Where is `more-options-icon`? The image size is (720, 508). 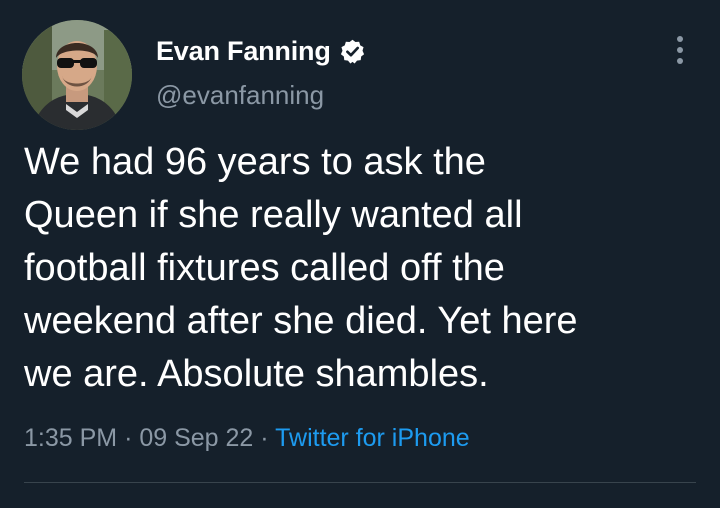 more-options-icon is located at coordinates (680, 51).